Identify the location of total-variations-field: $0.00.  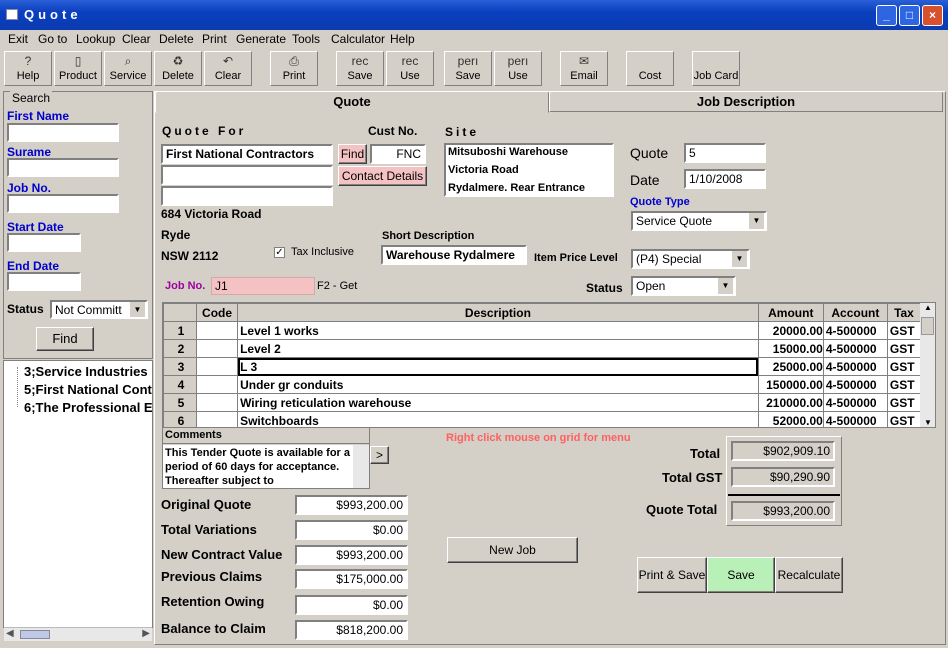
(351, 530).